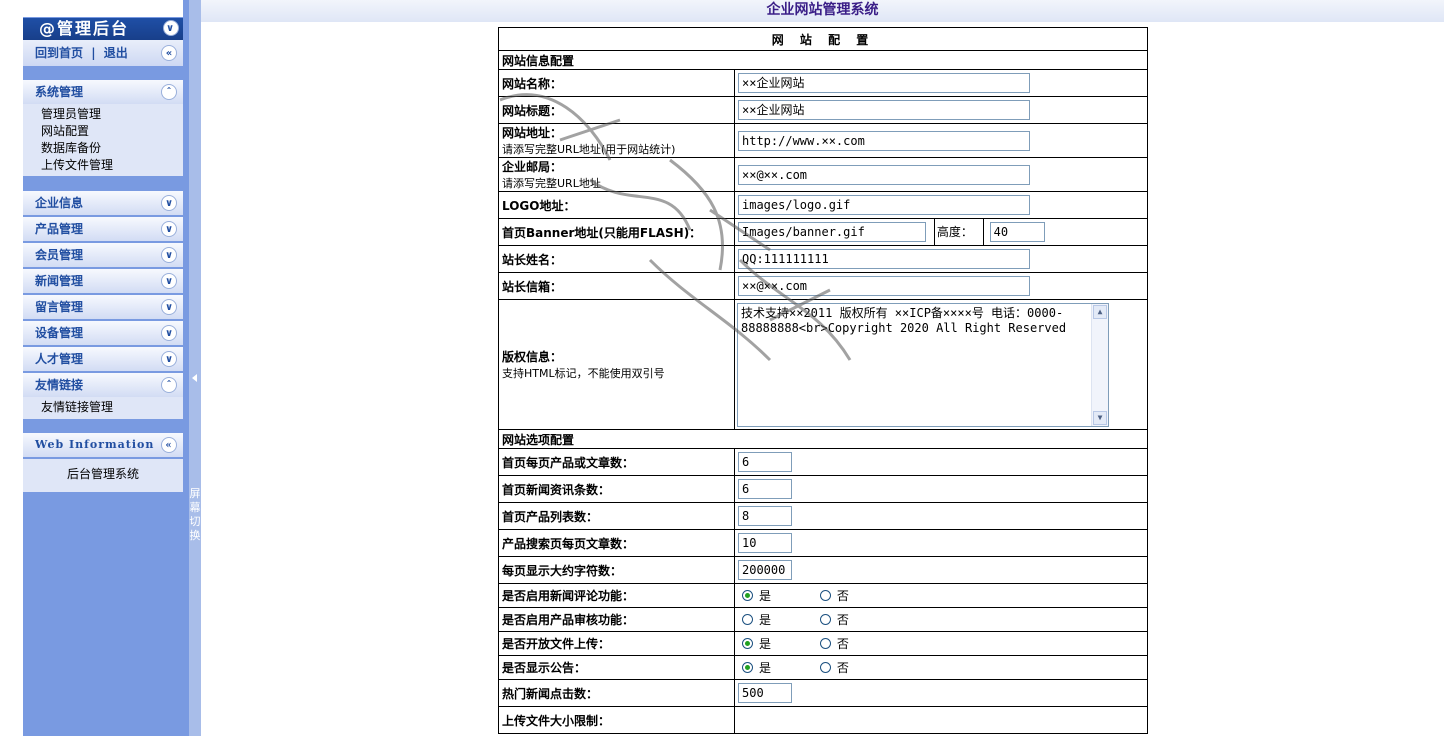  I want to click on copyright-label: 版权信息：, so click(532, 357).